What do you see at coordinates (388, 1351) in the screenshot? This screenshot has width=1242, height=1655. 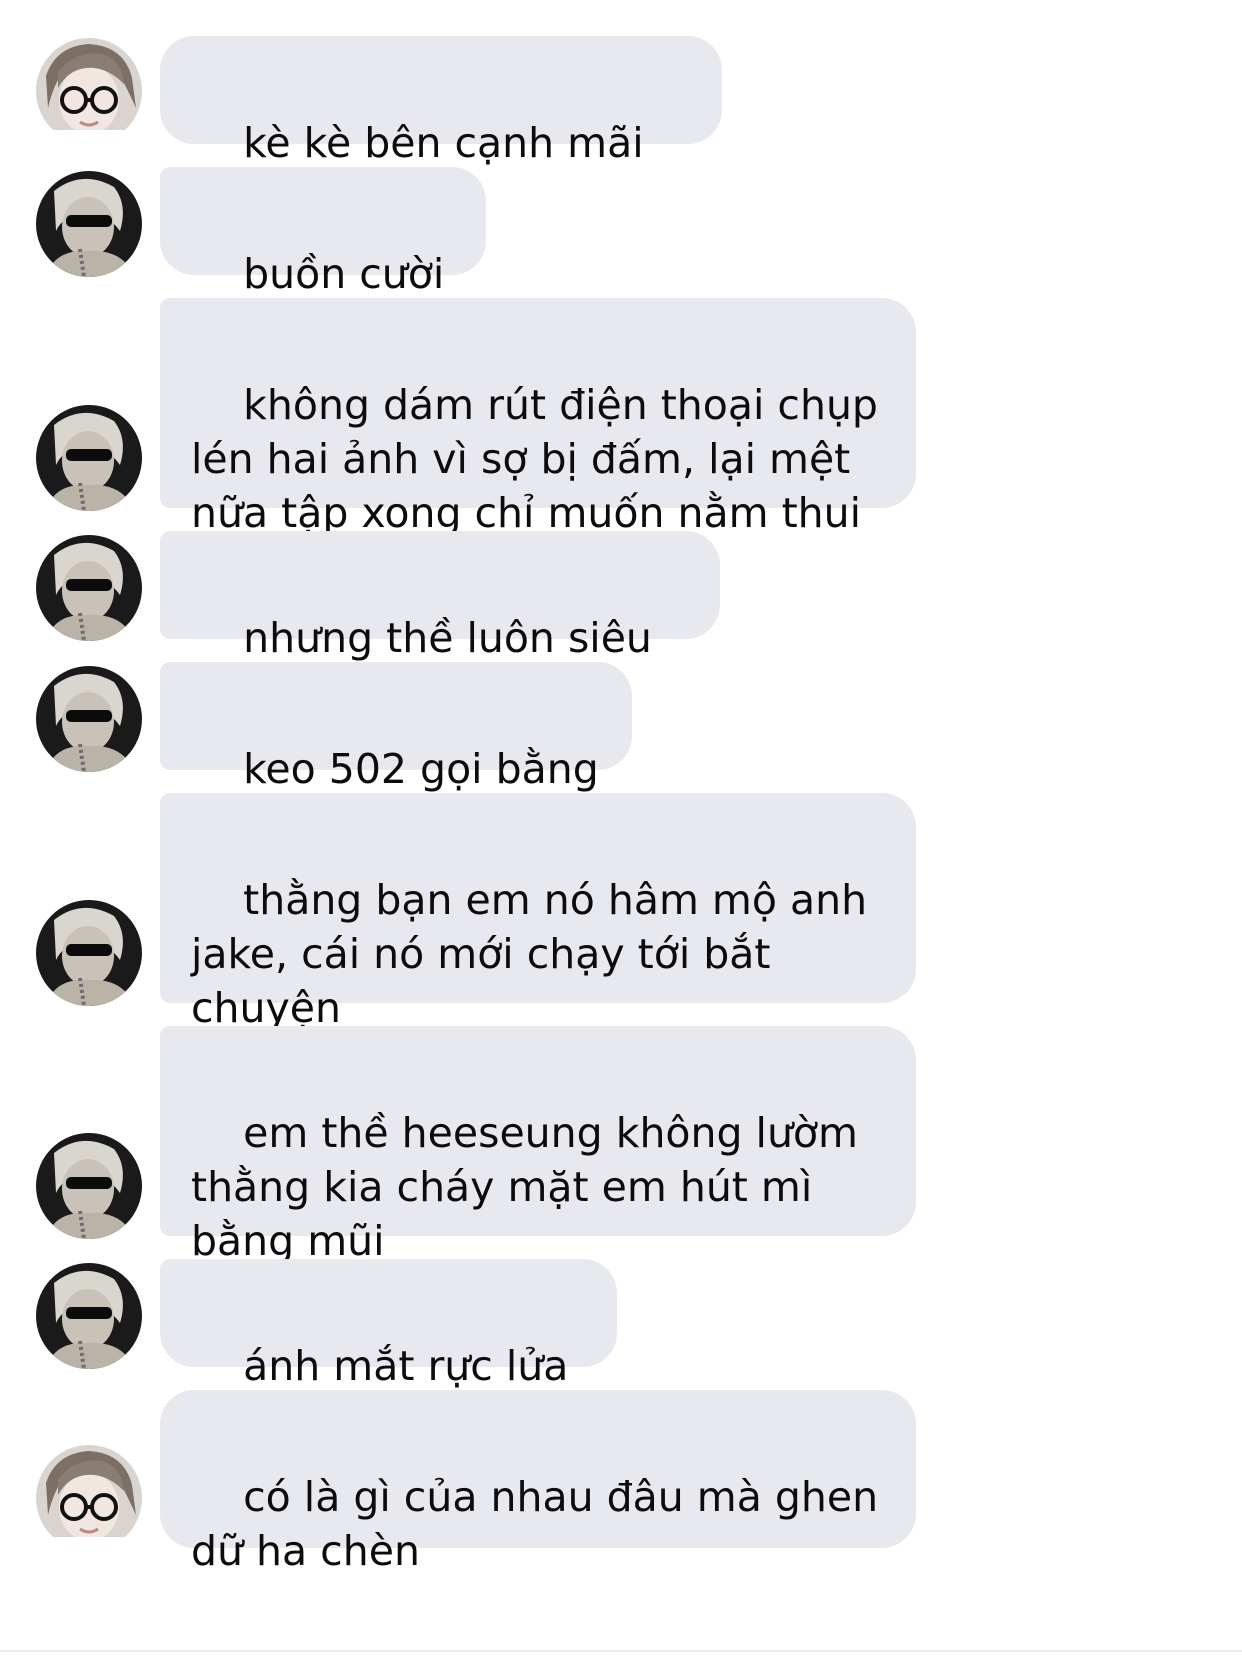 I see `message-bubble: ánh mắt rực lửa lắm` at bounding box center [388, 1351].